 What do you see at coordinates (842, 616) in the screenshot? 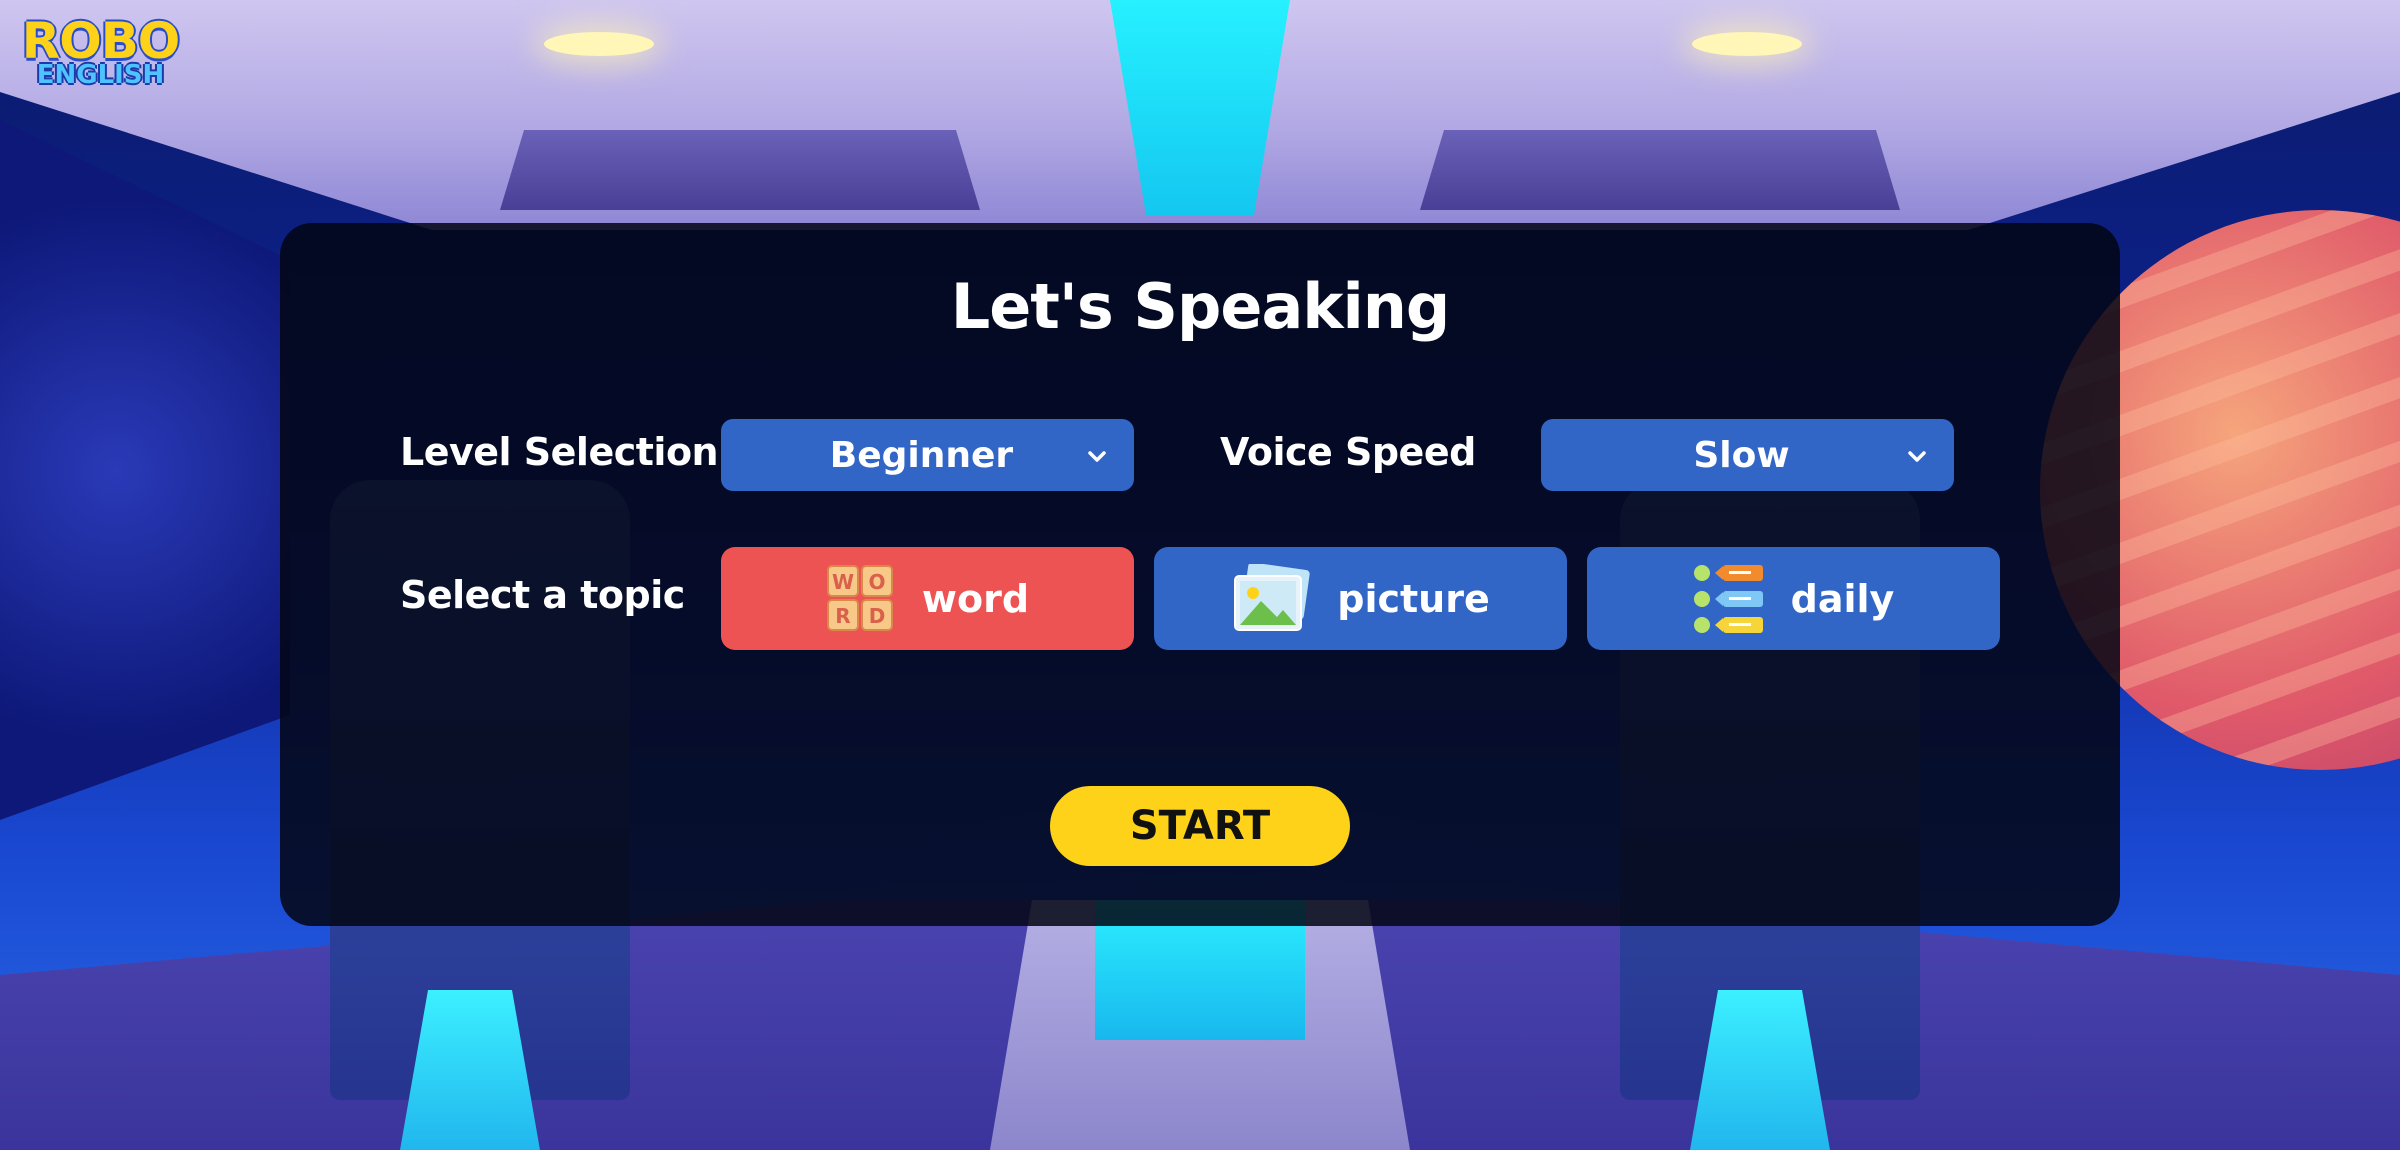
I see `svg-text: R` at bounding box center [842, 616].